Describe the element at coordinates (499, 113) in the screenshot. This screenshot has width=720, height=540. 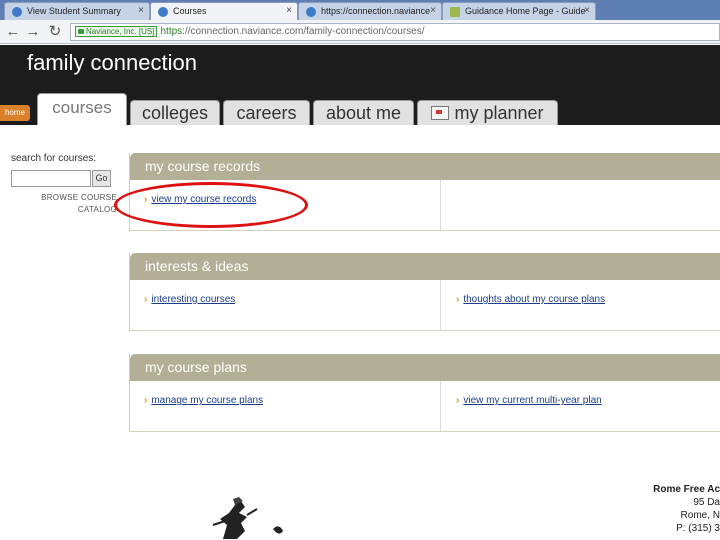
I see `tab-label: my planner` at that location.